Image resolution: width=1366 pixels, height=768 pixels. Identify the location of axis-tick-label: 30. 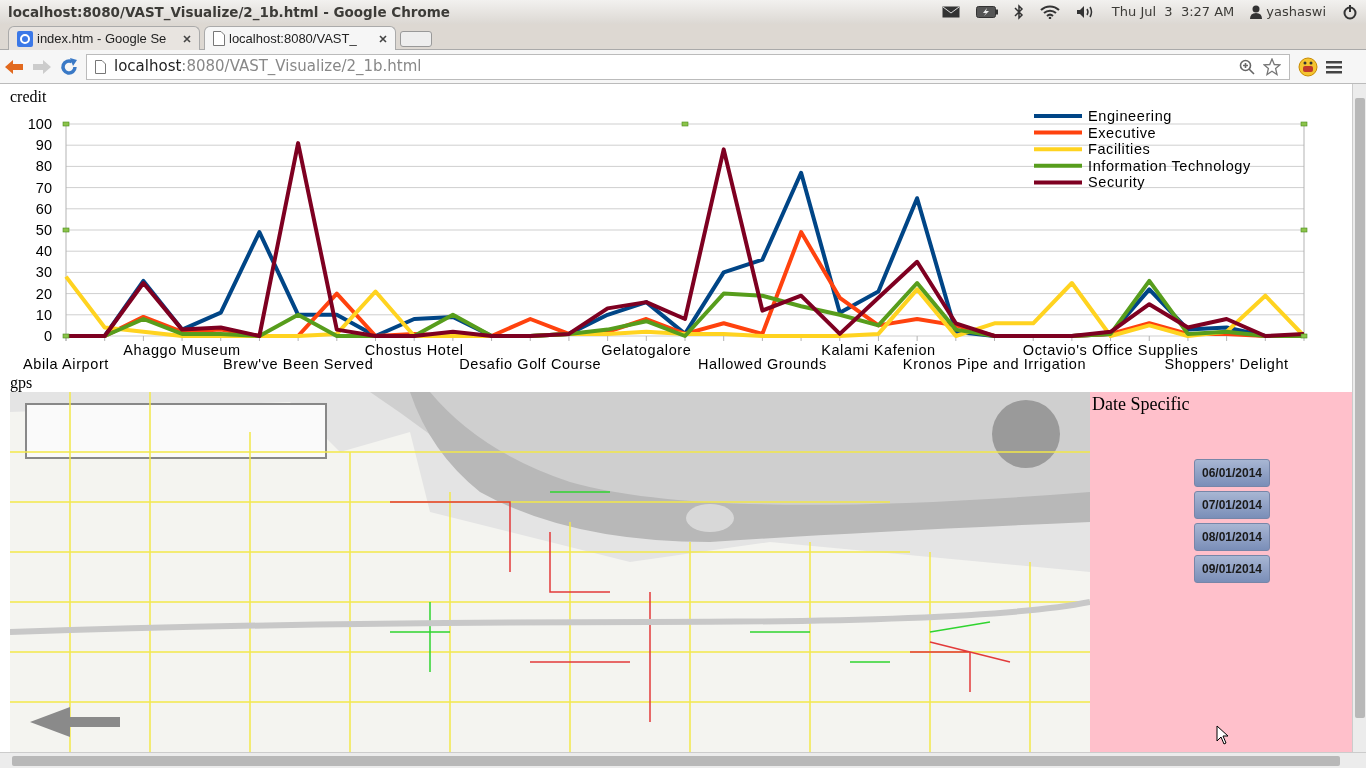
(43, 272).